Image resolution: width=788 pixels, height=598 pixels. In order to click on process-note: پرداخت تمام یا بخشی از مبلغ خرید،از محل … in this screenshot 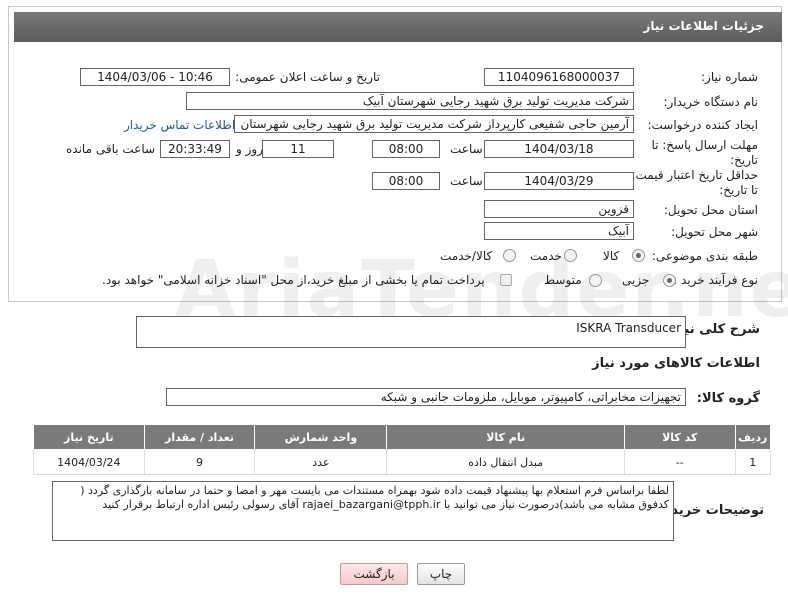, I will do `click(293, 280)`.